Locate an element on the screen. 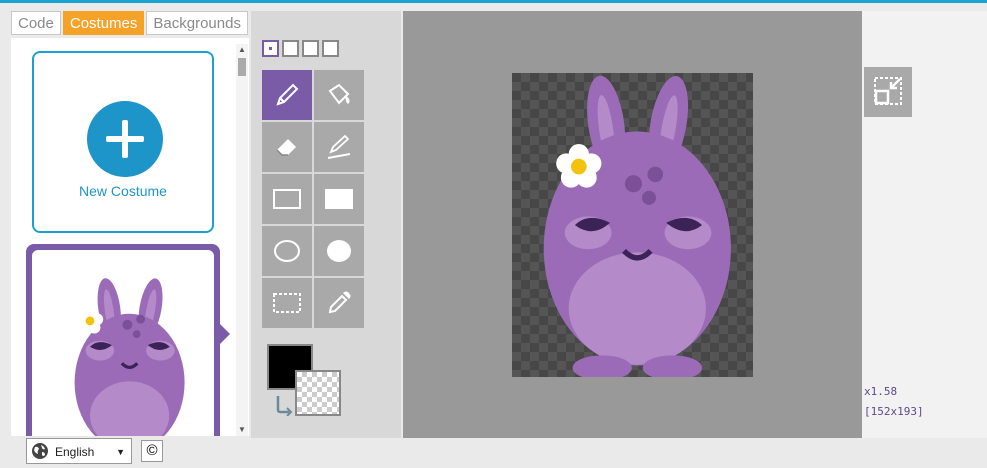  tab-costumes: Costumes is located at coordinates (103, 23).